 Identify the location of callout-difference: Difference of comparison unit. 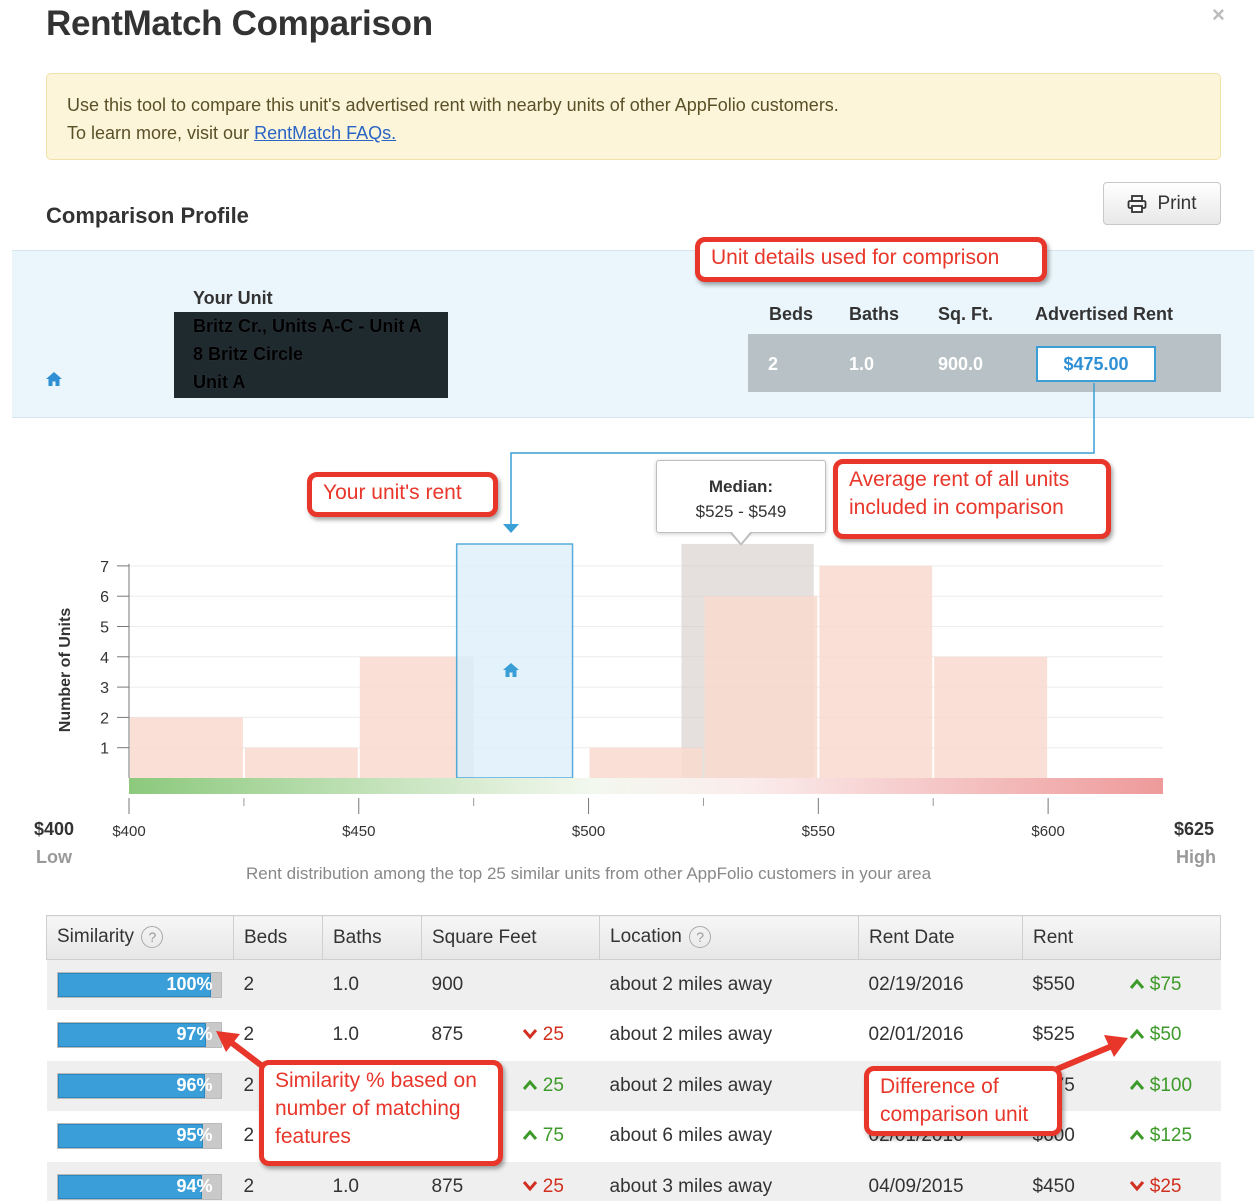
(963, 1101).